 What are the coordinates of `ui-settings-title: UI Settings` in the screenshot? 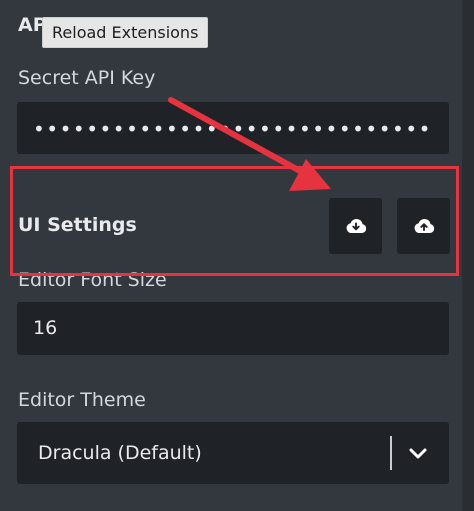 It's located at (77, 225).